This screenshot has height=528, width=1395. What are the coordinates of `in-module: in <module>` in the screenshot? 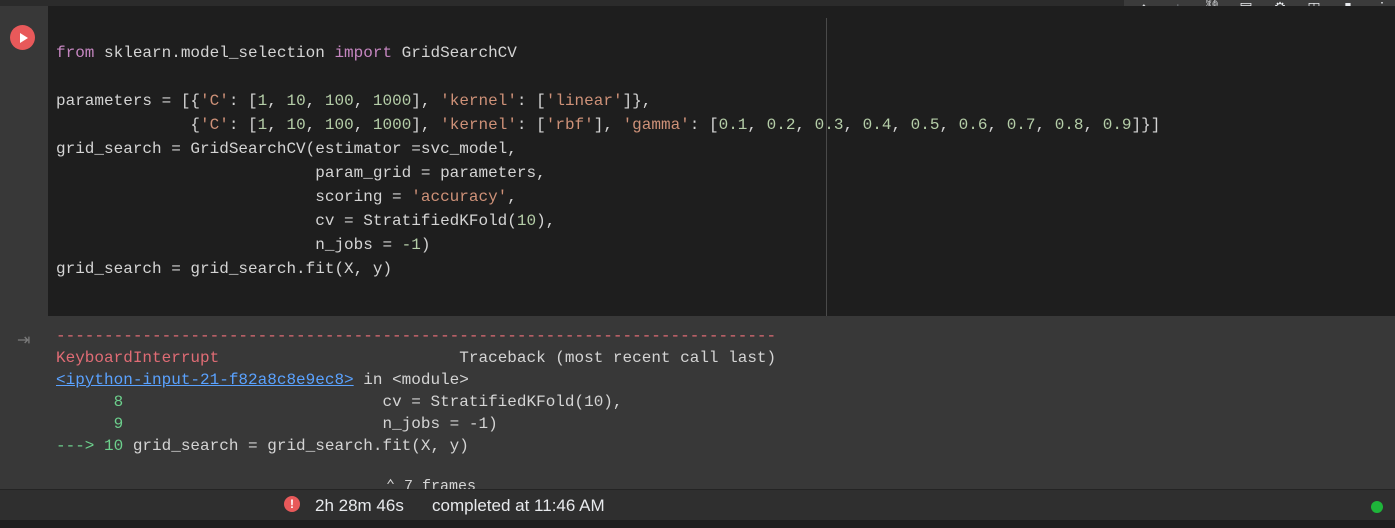 It's located at (411, 380).